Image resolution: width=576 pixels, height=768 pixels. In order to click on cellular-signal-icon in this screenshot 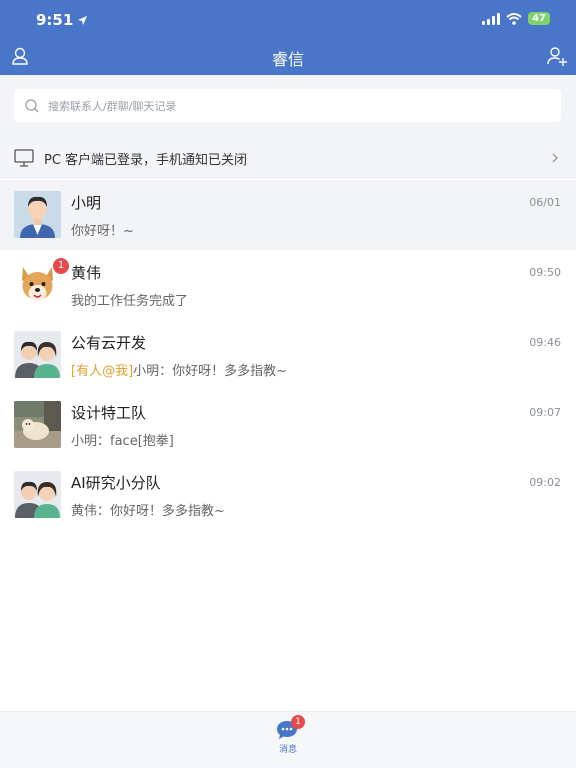, I will do `click(491, 18)`.